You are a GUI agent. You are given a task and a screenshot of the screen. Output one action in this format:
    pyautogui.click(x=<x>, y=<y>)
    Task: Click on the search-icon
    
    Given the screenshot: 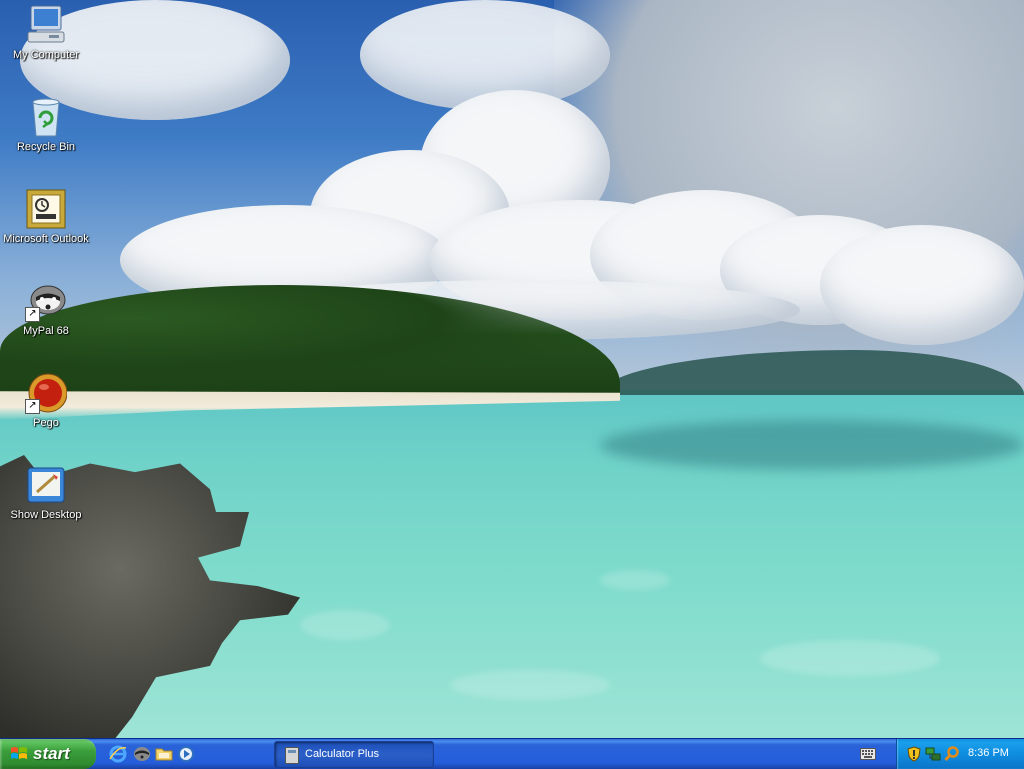 What is the action you would take?
    pyautogui.click(x=952, y=754)
    